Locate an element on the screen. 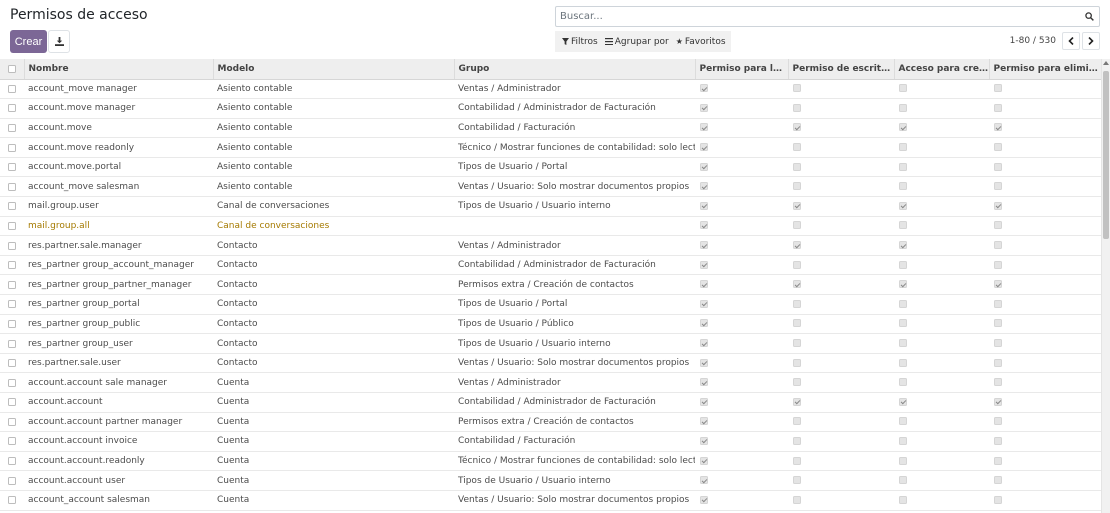 The width and height of the screenshot is (1110, 513). cell-name: account.account is located at coordinates (65, 402).